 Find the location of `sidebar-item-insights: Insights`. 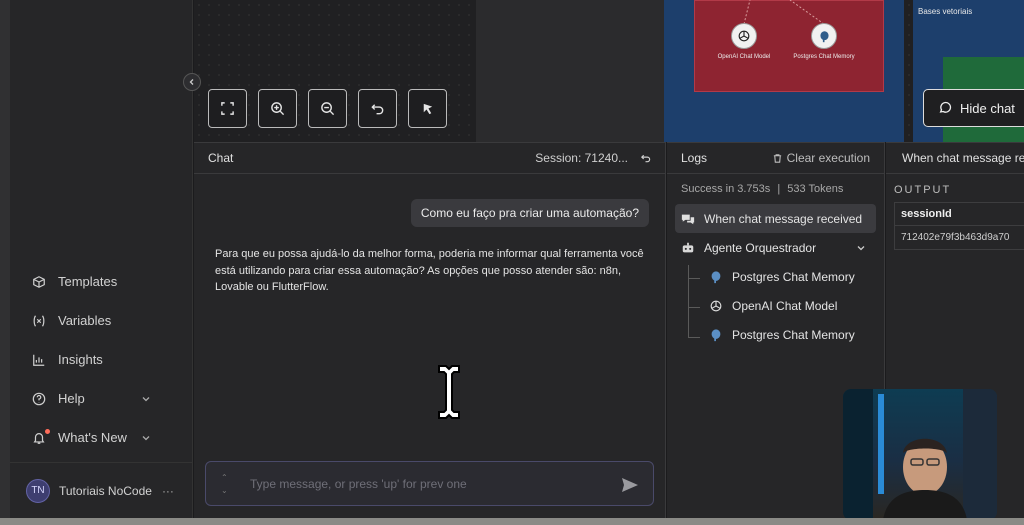

sidebar-item-insights: Insights is located at coordinates (101, 359).